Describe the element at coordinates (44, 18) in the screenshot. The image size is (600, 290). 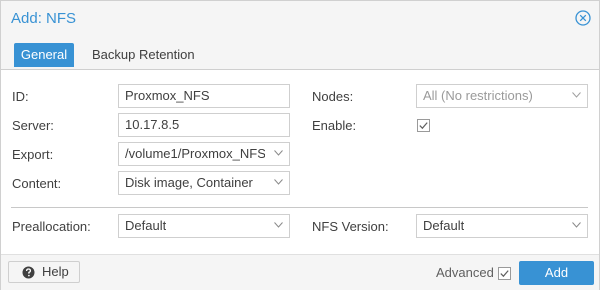
I see `dialog-title: Add: NFS` at that location.